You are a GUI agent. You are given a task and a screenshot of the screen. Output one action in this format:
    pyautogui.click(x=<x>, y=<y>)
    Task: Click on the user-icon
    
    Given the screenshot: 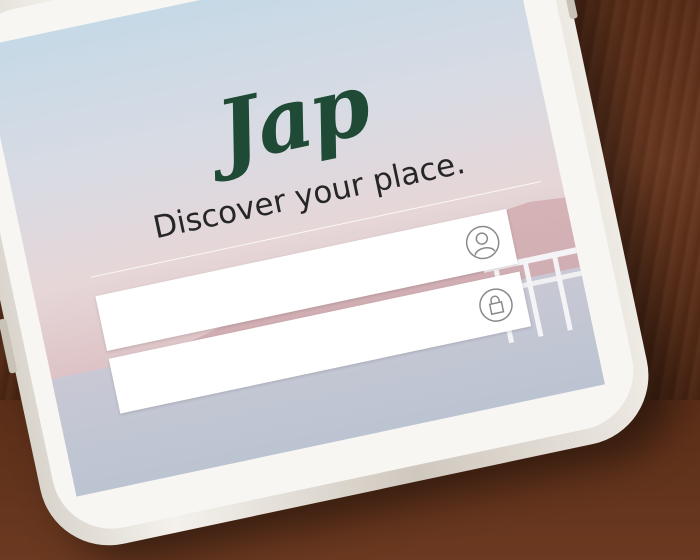 What is the action you would take?
    pyautogui.click(x=482, y=242)
    